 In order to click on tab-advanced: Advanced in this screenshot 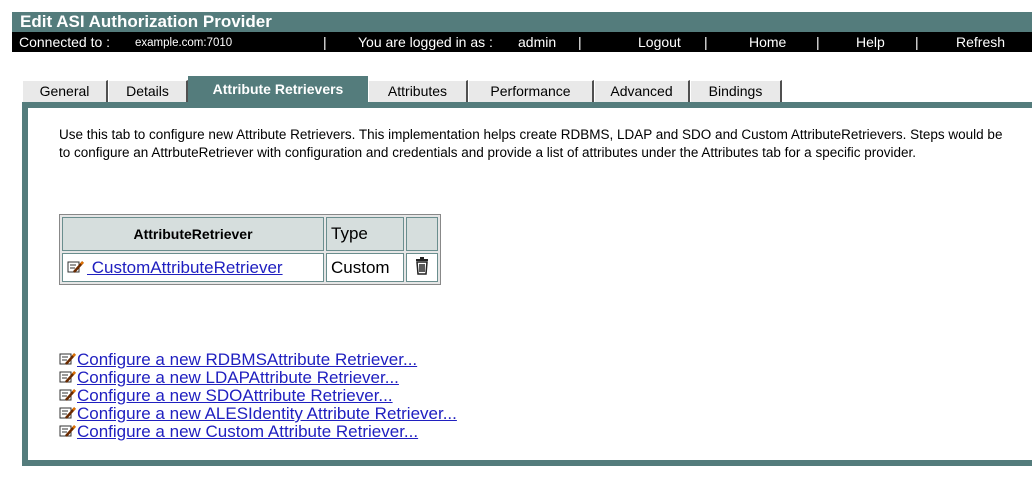, I will do `click(642, 91)`.